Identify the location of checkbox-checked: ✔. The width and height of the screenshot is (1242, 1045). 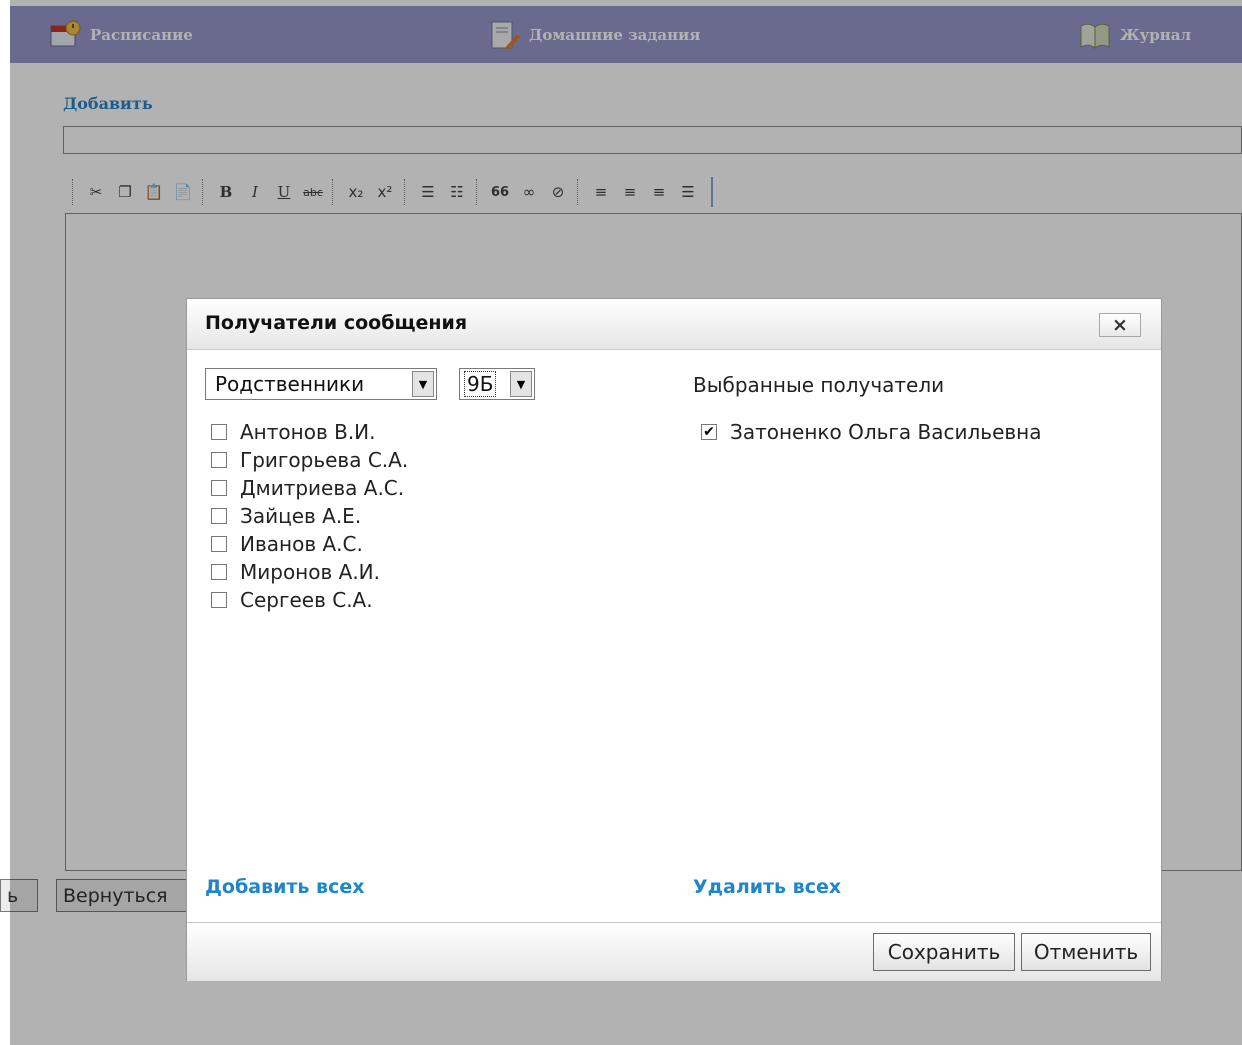
(709, 432).